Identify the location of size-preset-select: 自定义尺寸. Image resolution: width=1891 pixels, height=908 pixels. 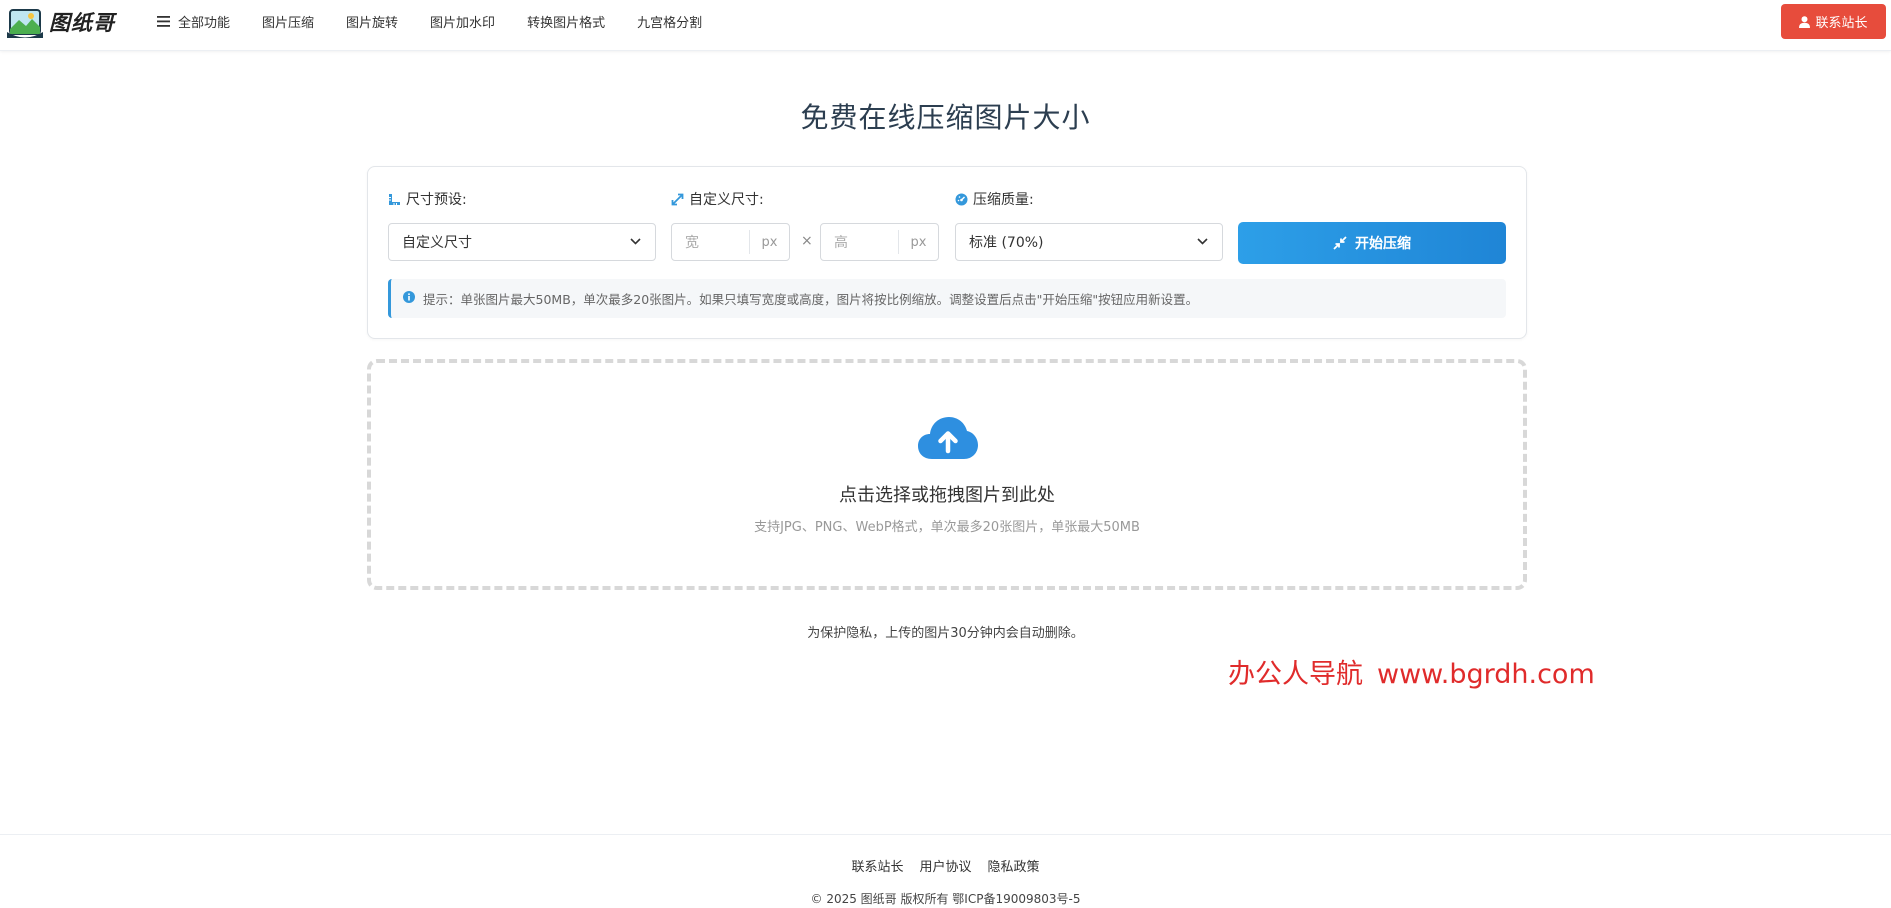
(522, 242).